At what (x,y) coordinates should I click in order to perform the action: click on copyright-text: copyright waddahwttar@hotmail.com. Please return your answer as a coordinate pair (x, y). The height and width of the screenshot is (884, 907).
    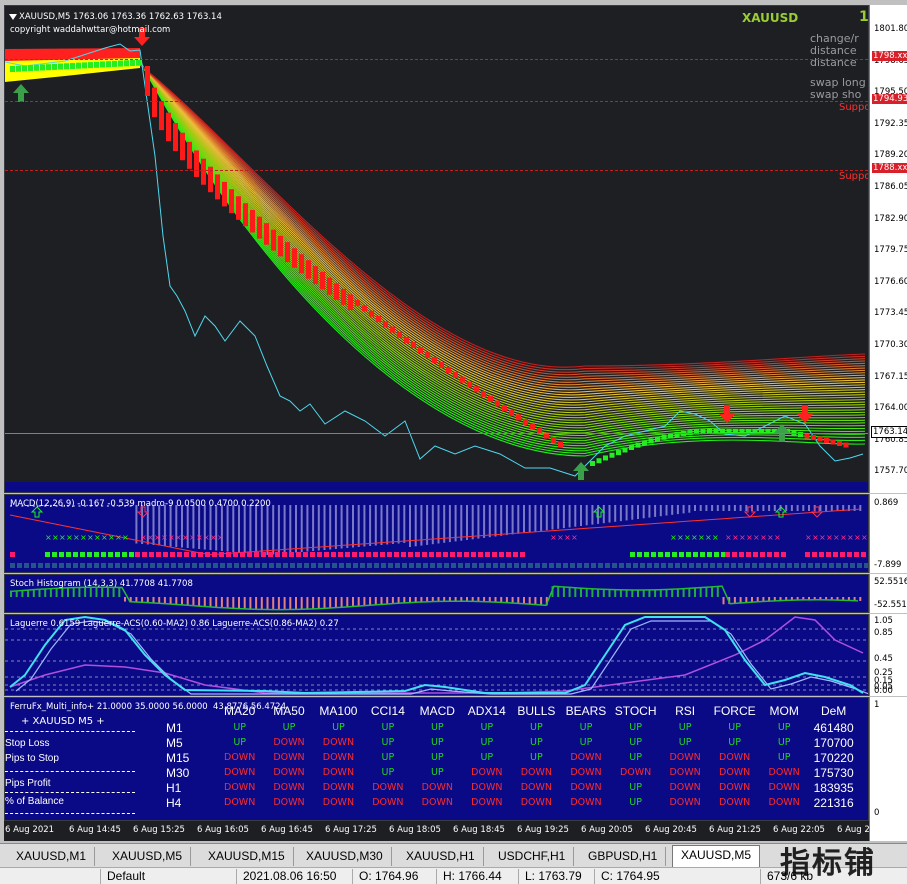
    Looking at the image, I should click on (90, 30).